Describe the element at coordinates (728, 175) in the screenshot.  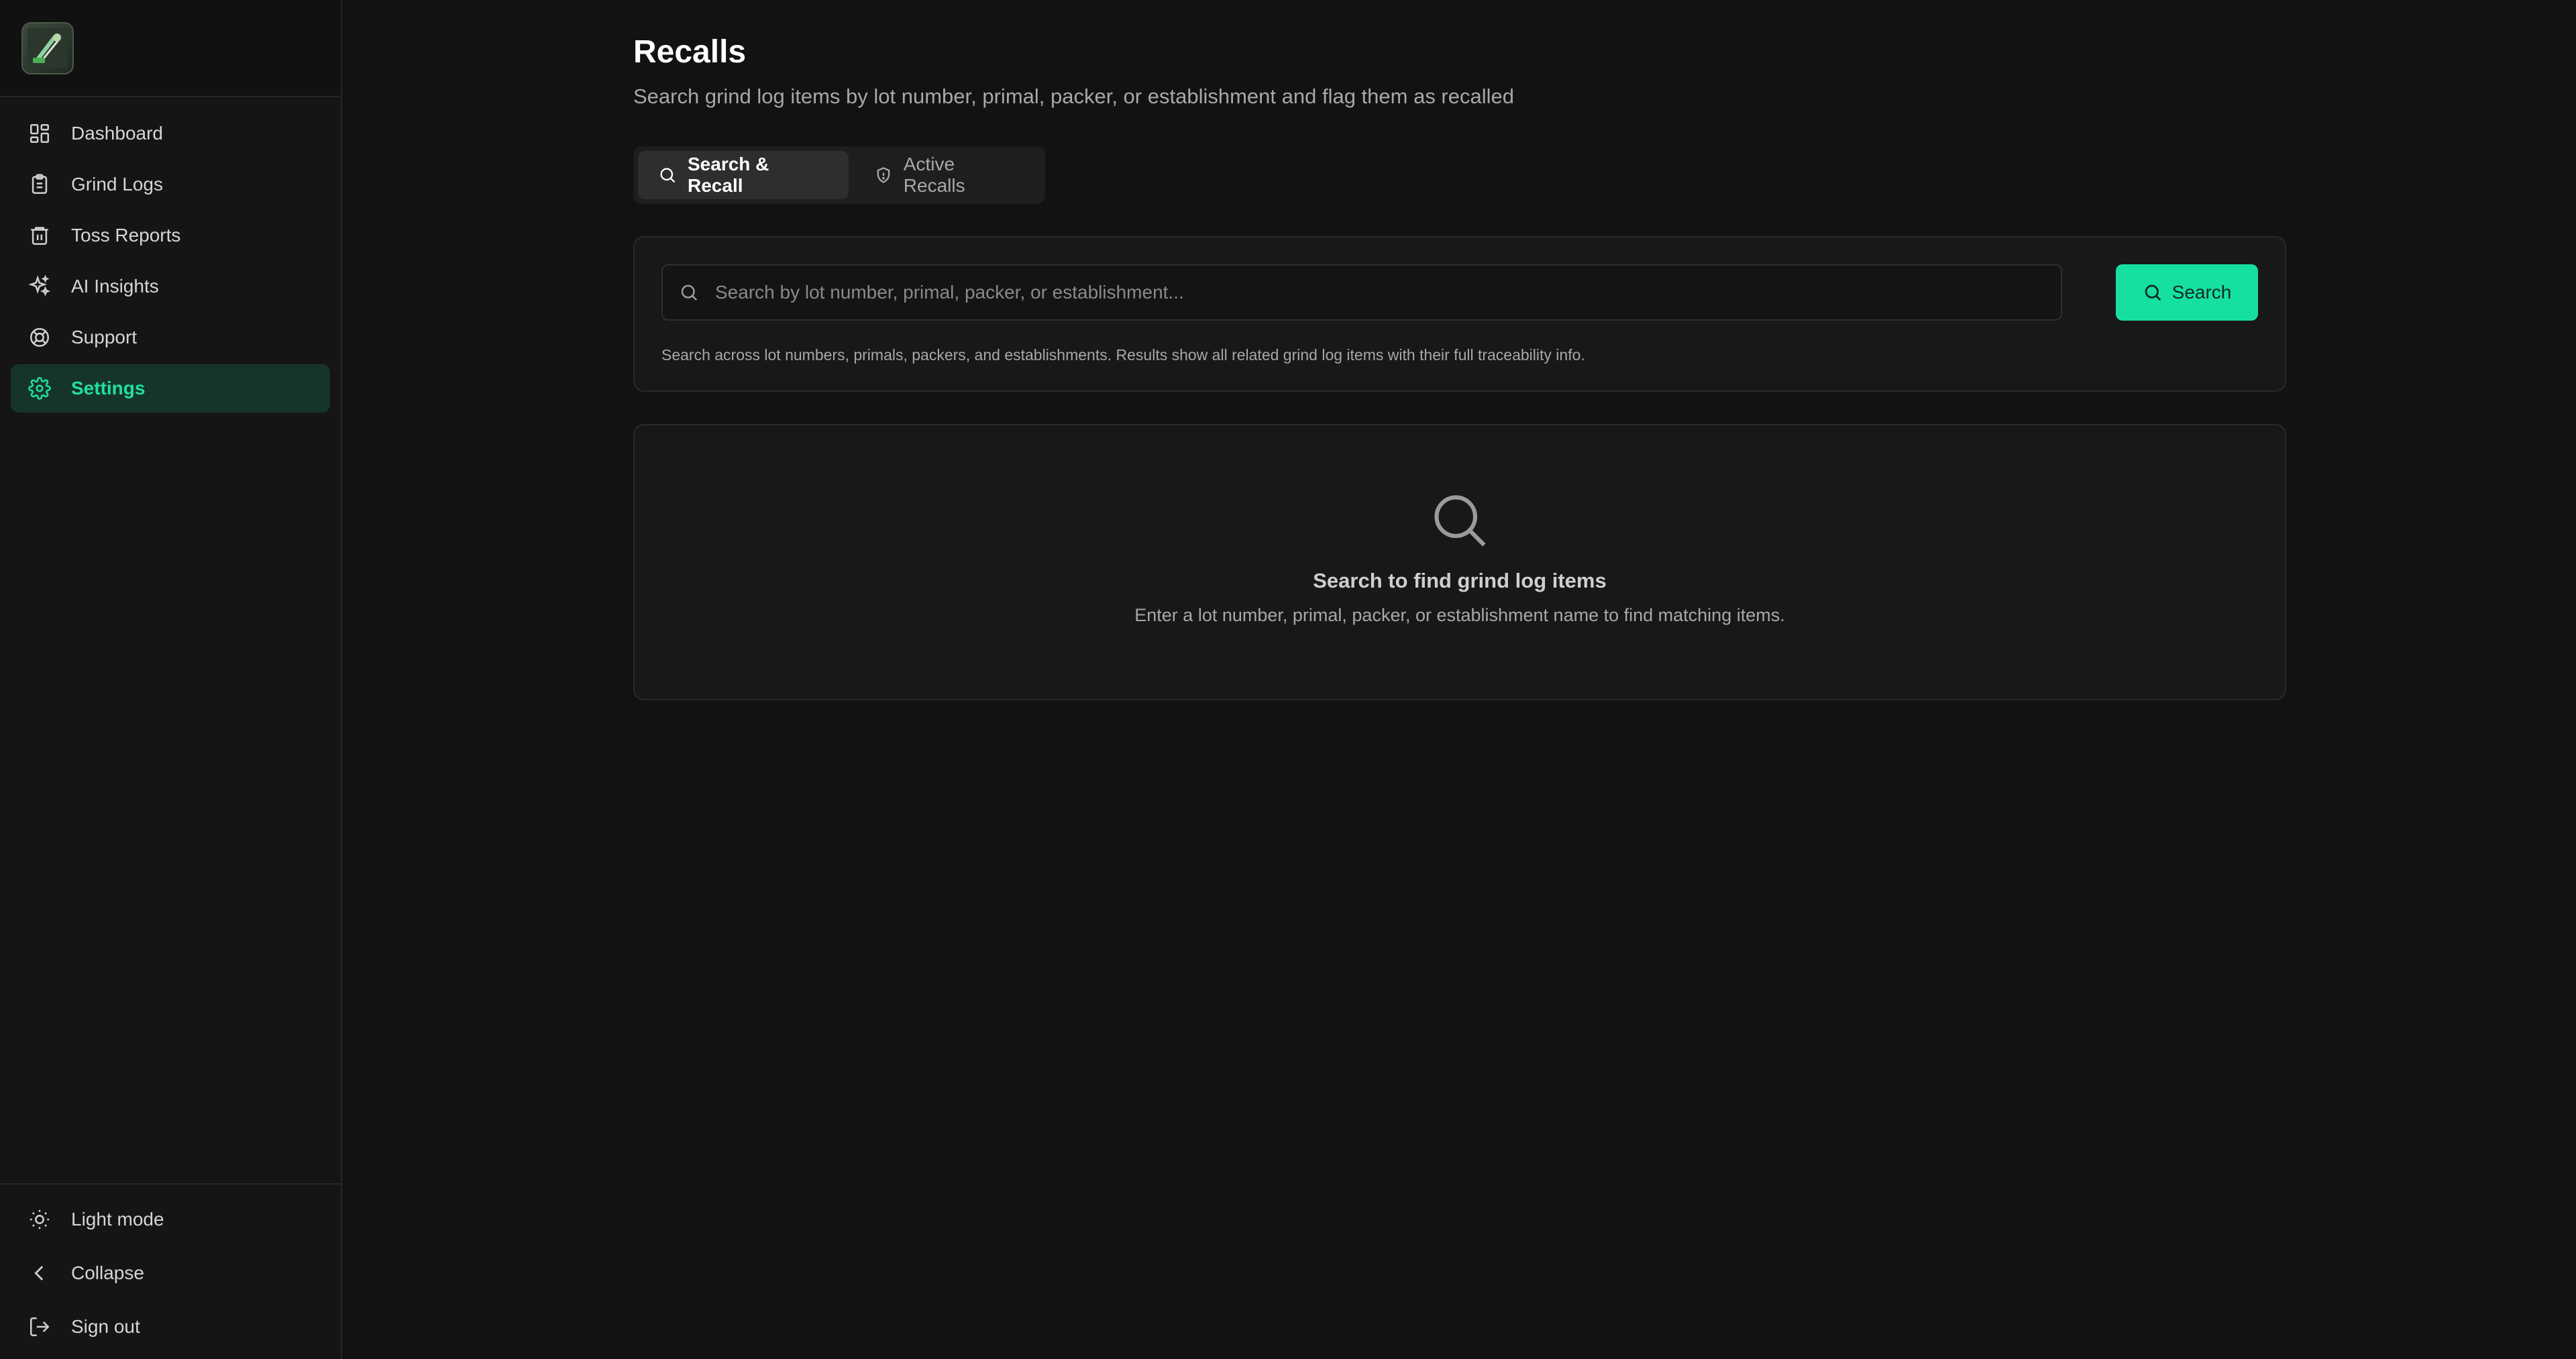
I see `tab-label: Search & Recall` at that location.